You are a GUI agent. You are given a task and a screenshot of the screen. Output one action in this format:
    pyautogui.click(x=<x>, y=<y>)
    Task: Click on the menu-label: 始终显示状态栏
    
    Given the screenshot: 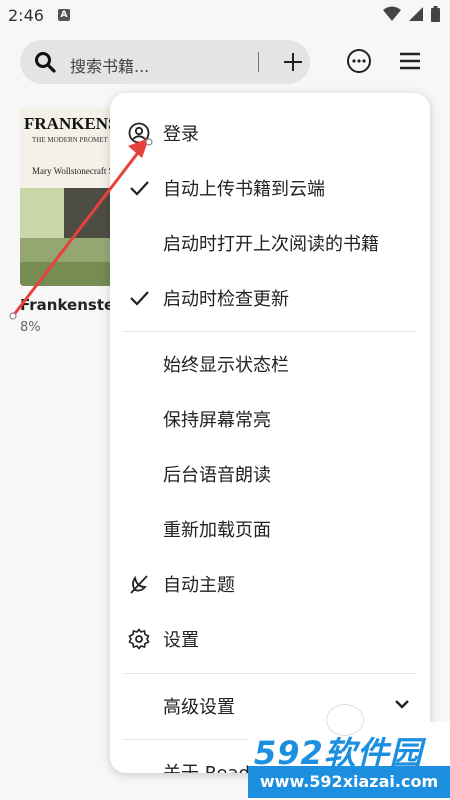 What is the action you would take?
    pyautogui.click(x=226, y=365)
    